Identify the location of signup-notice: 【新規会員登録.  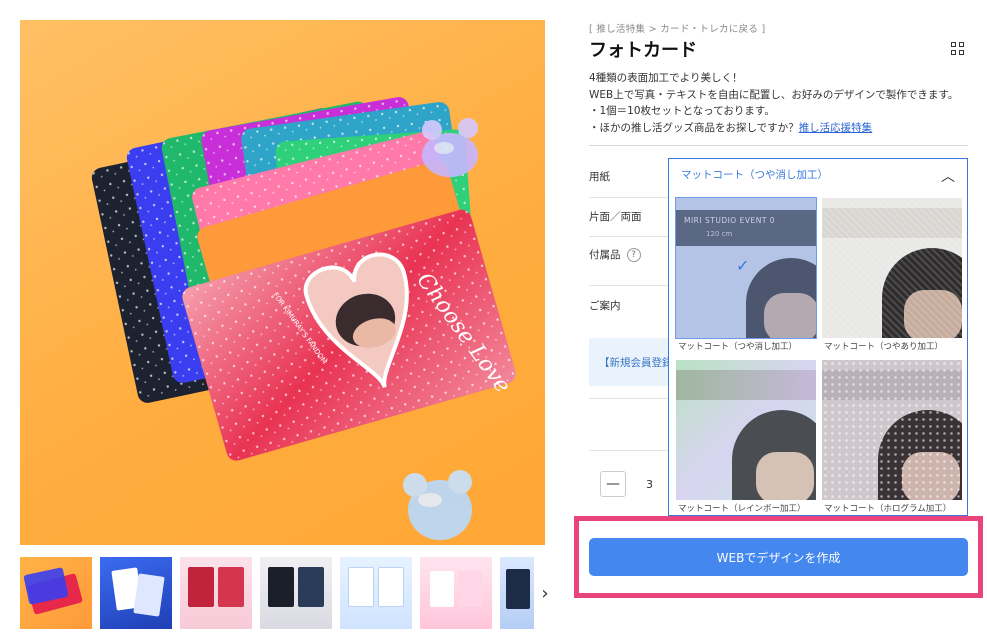
(634, 362).